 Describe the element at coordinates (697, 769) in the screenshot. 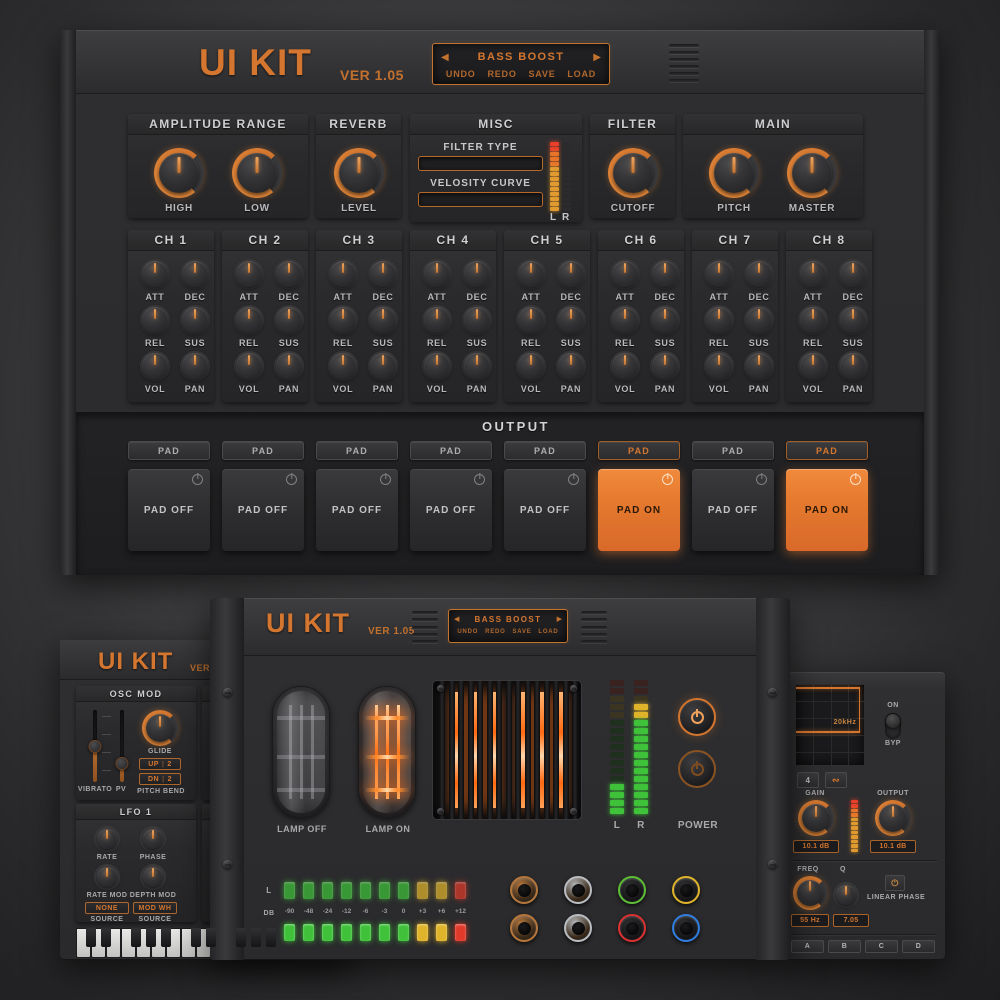

I see `power-button-off` at that location.